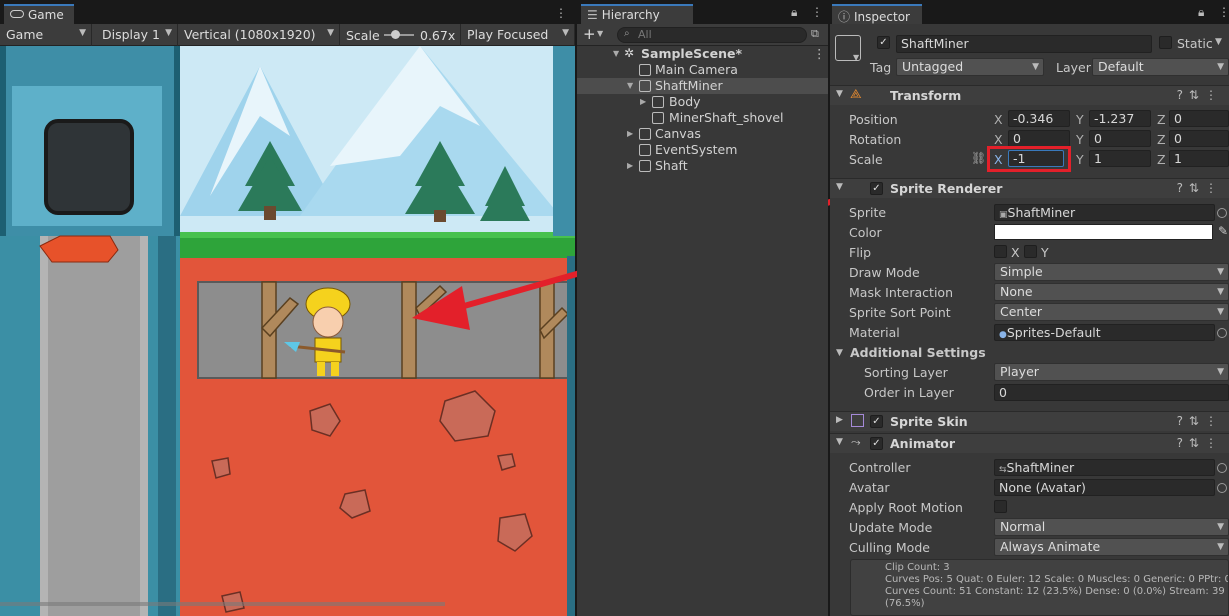 This screenshot has height=616, width=1229. I want to click on hierarchy-menu-icon: ⋮, so click(817, 12).